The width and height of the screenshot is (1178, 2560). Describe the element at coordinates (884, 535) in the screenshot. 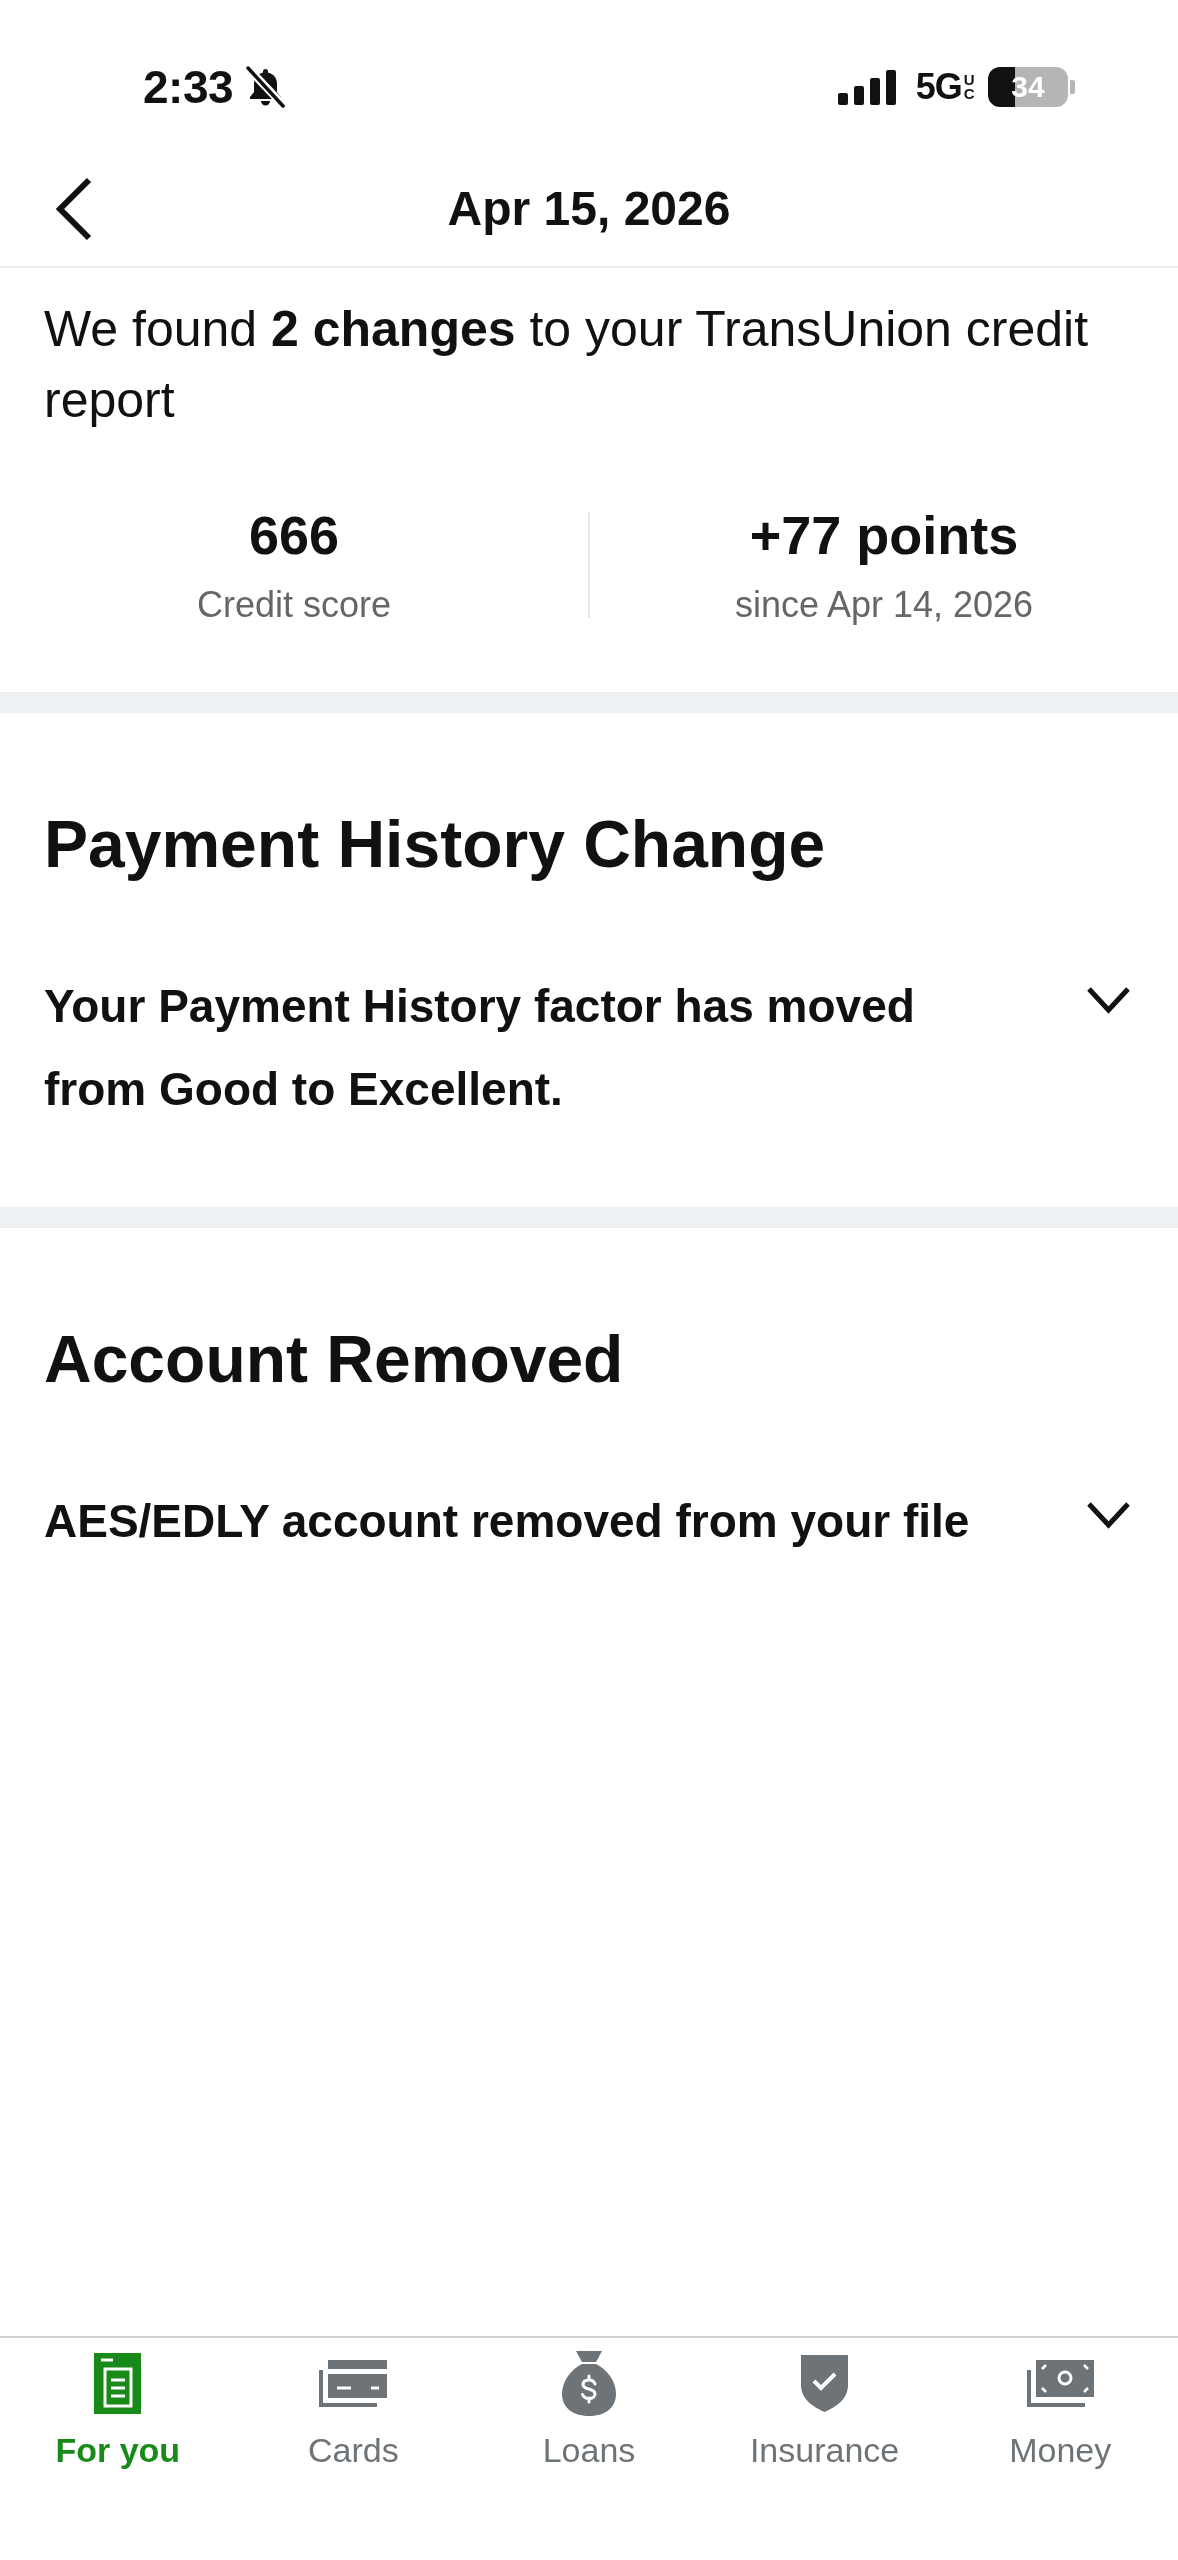

I see `stat-value: +77 points` at that location.